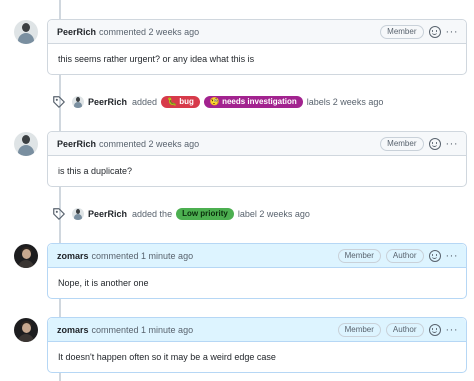  I want to click on label-low-priority: Low priority, so click(205, 214).